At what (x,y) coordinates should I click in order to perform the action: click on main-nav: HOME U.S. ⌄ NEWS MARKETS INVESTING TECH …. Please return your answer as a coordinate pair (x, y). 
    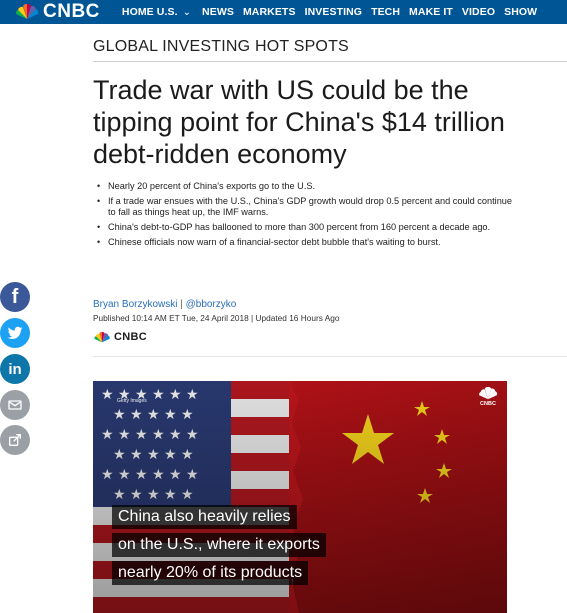
    Looking at the image, I should click on (329, 12).